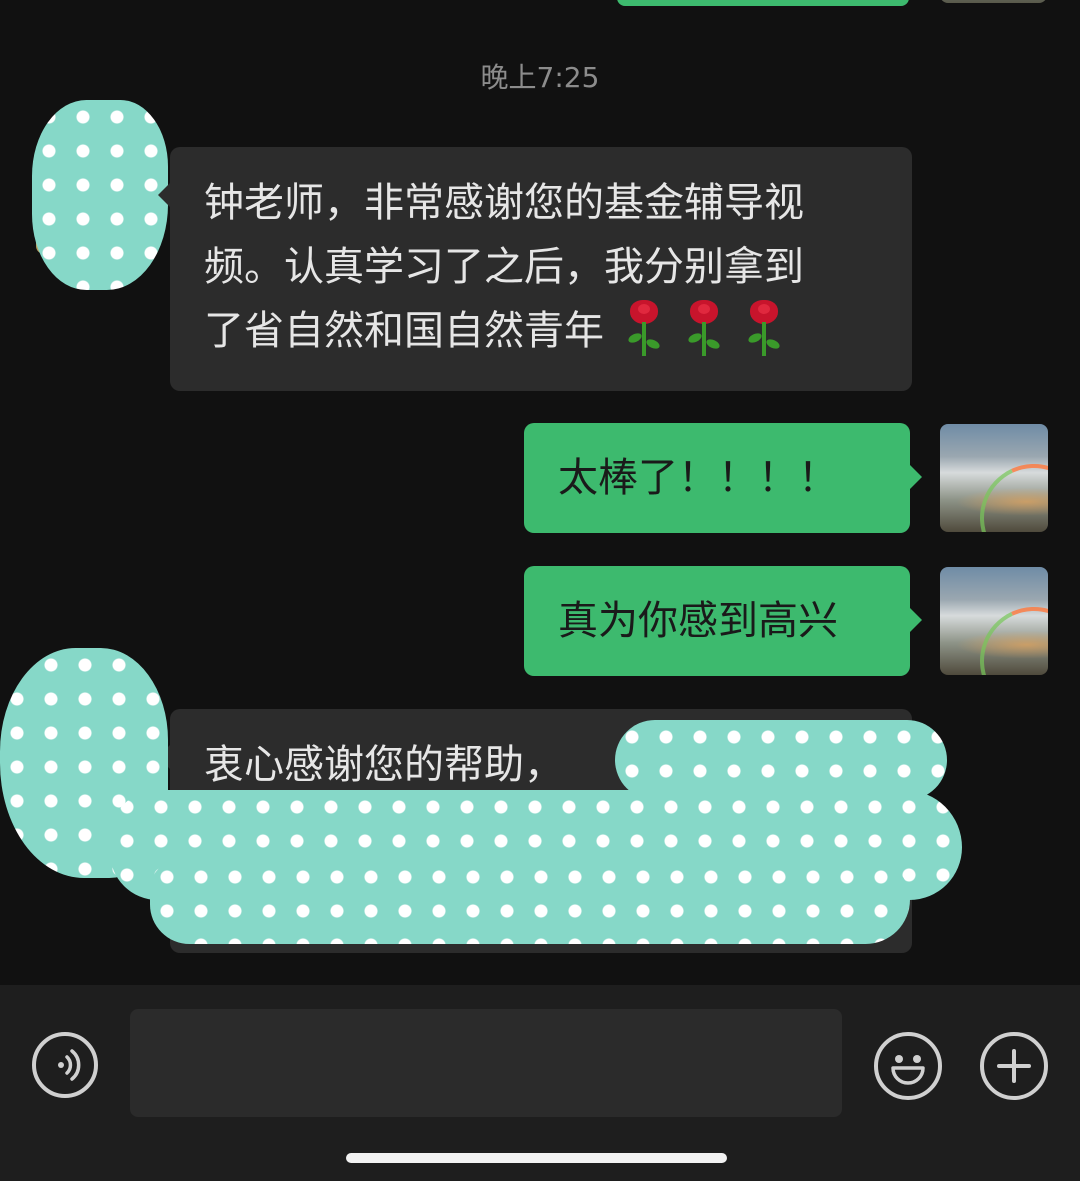 Image resolution: width=1080 pixels, height=1181 pixels. What do you see at coordinates (65, 1065) in the screenshot?
I see `voice-icon` at bounding box center [65, 1065].